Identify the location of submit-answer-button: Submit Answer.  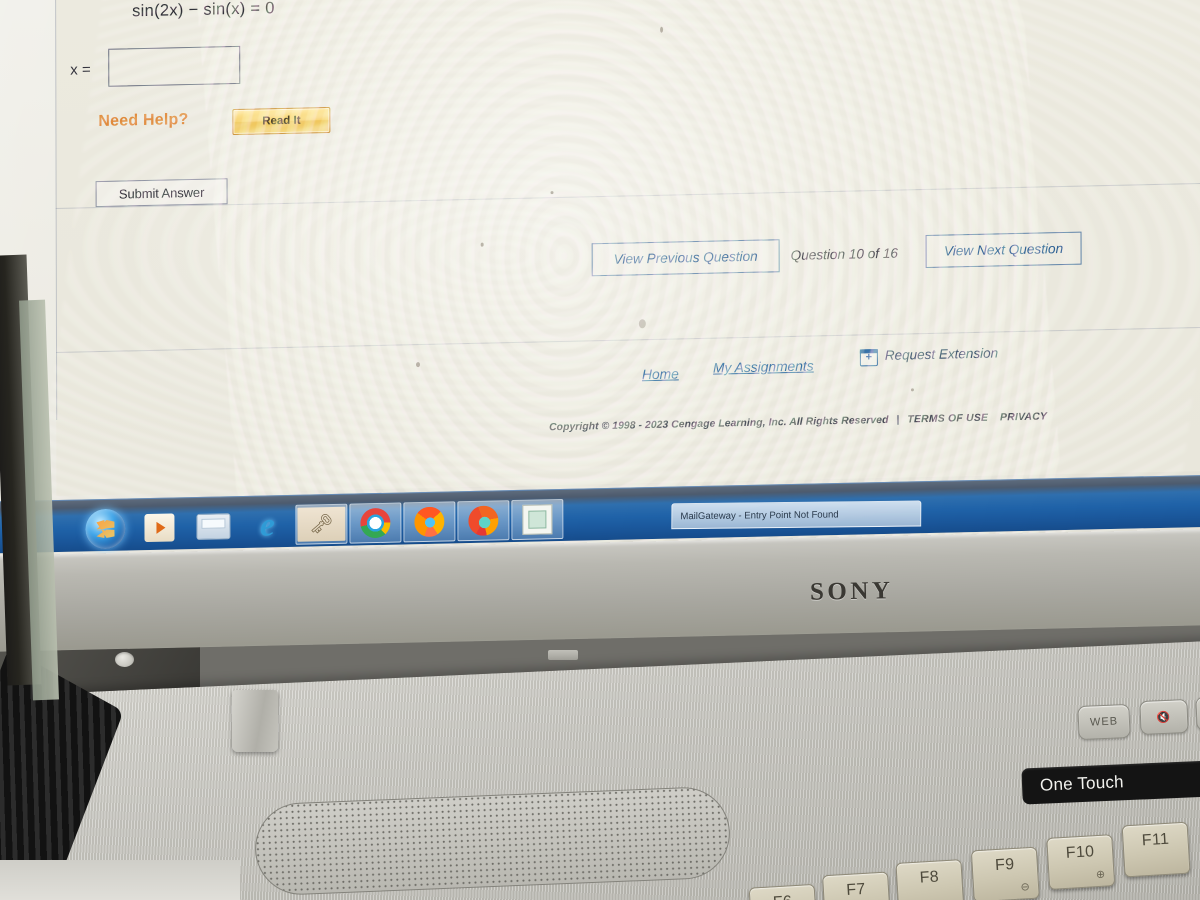
(161, 193).